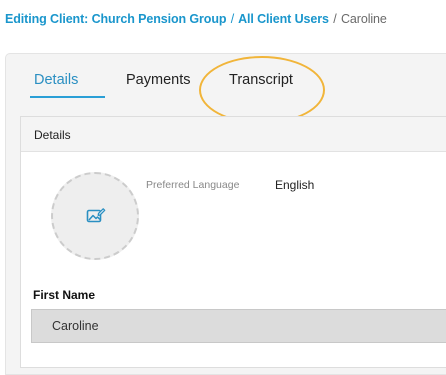 The height and width of the screenshot is (375, 446). I want to click on preferred-language-value: English, so click(295, 185).